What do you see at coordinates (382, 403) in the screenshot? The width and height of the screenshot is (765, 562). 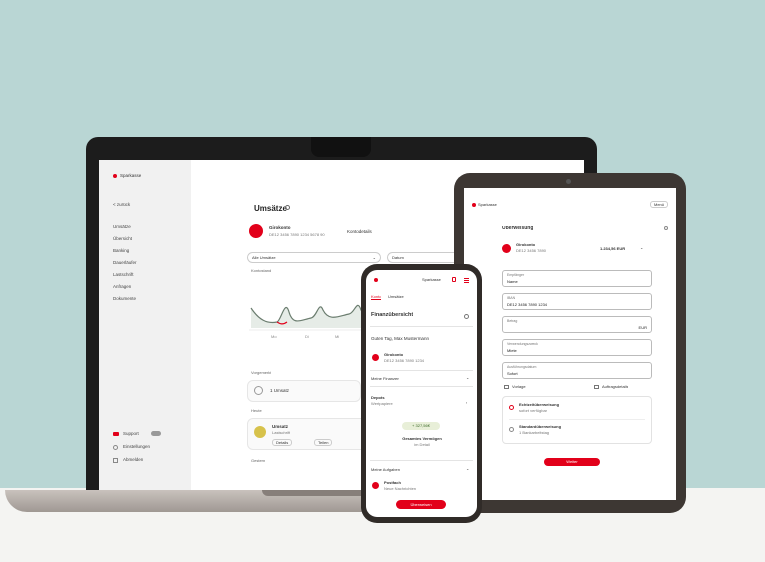 I see `section-depots-sub: Wertpapiere` at bounding box center [382, 403].